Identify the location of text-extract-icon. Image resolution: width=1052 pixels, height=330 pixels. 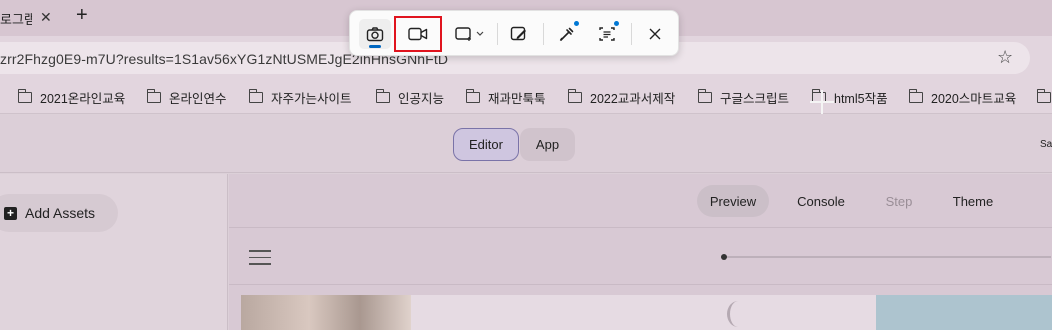
(607, 34).